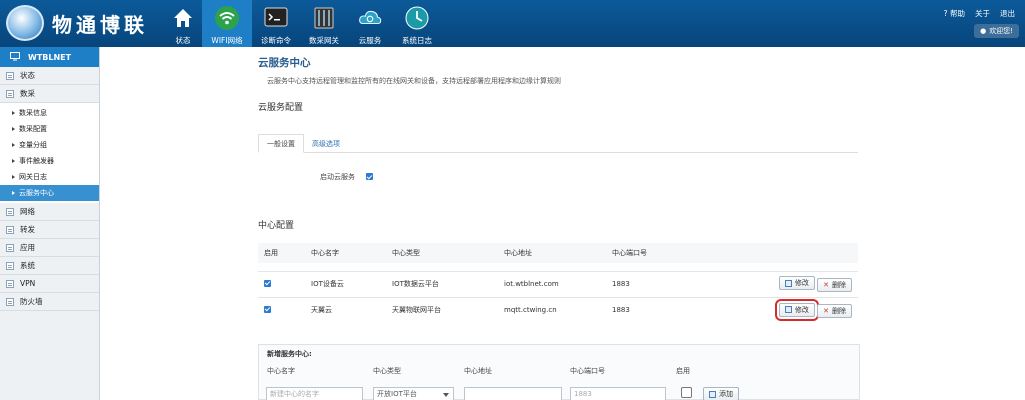  What do you see at coordinates (281, 253) in the screenshot?
I see `col-enabled: 启用` at bounding box center [281, 253].